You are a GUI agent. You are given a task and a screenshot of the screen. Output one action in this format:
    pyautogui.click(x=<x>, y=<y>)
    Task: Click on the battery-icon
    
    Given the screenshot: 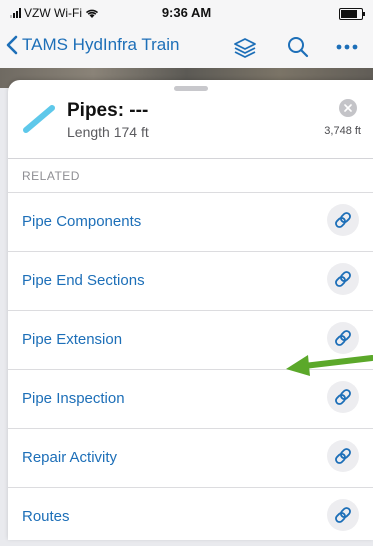 What is the action you would take?
    pyautogui.click(x=352, y=14)
    